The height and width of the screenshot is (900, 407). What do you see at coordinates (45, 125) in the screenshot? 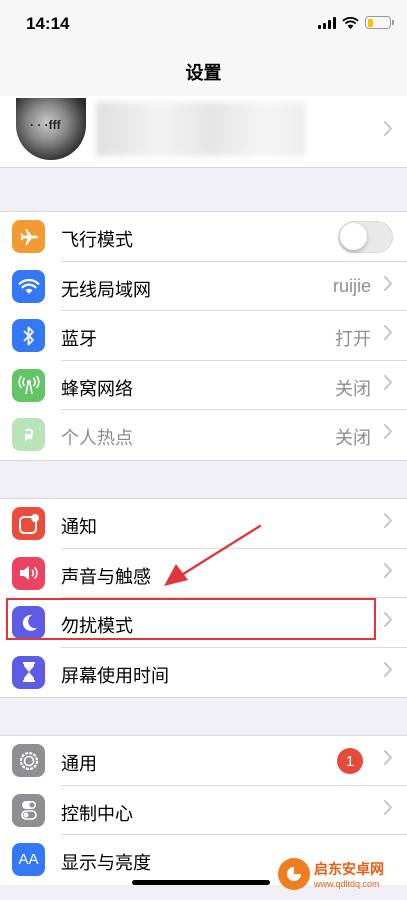
I see `avatar-text: · · ·fff` at bounding box center [45, 125].